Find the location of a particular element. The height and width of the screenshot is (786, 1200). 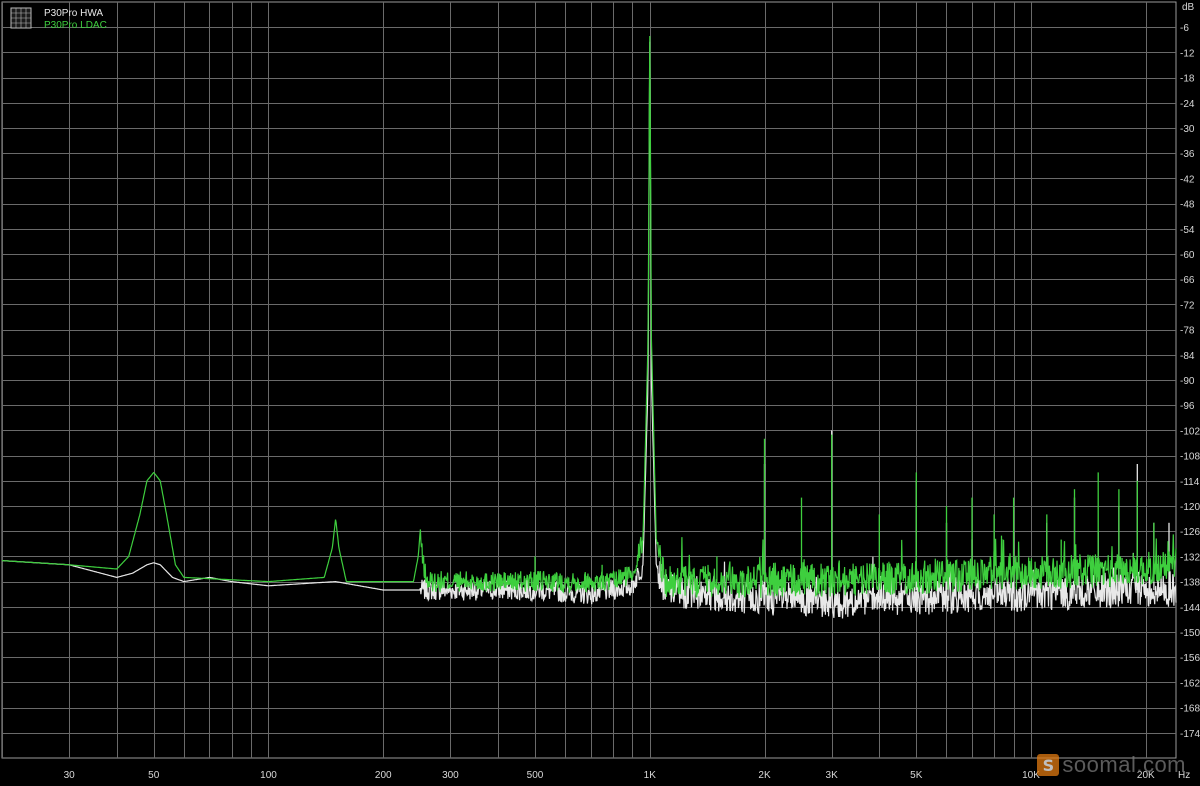

soomal-logo-icon: S is located at coordinates (1048, 765).